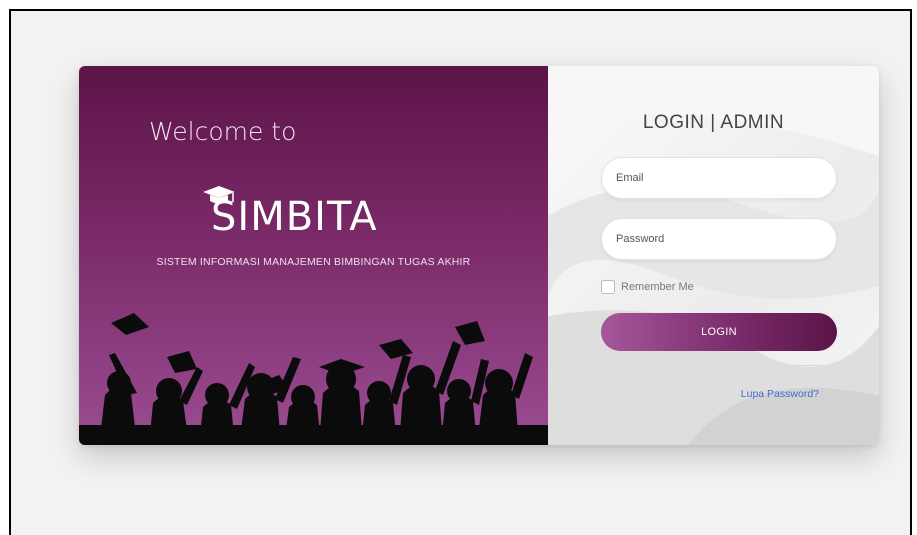  What do you see at coordinates (223, 131) in the screenshot?
I see `welcome-text: Welcome to` at bounding box center [223, 131].